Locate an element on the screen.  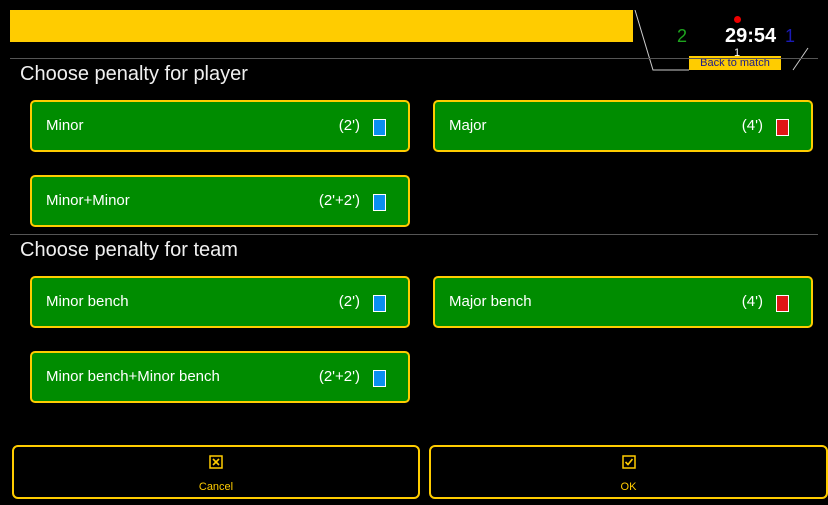
penalty-label: Minor bench+Minor bench is located at coordinates (133, 376).